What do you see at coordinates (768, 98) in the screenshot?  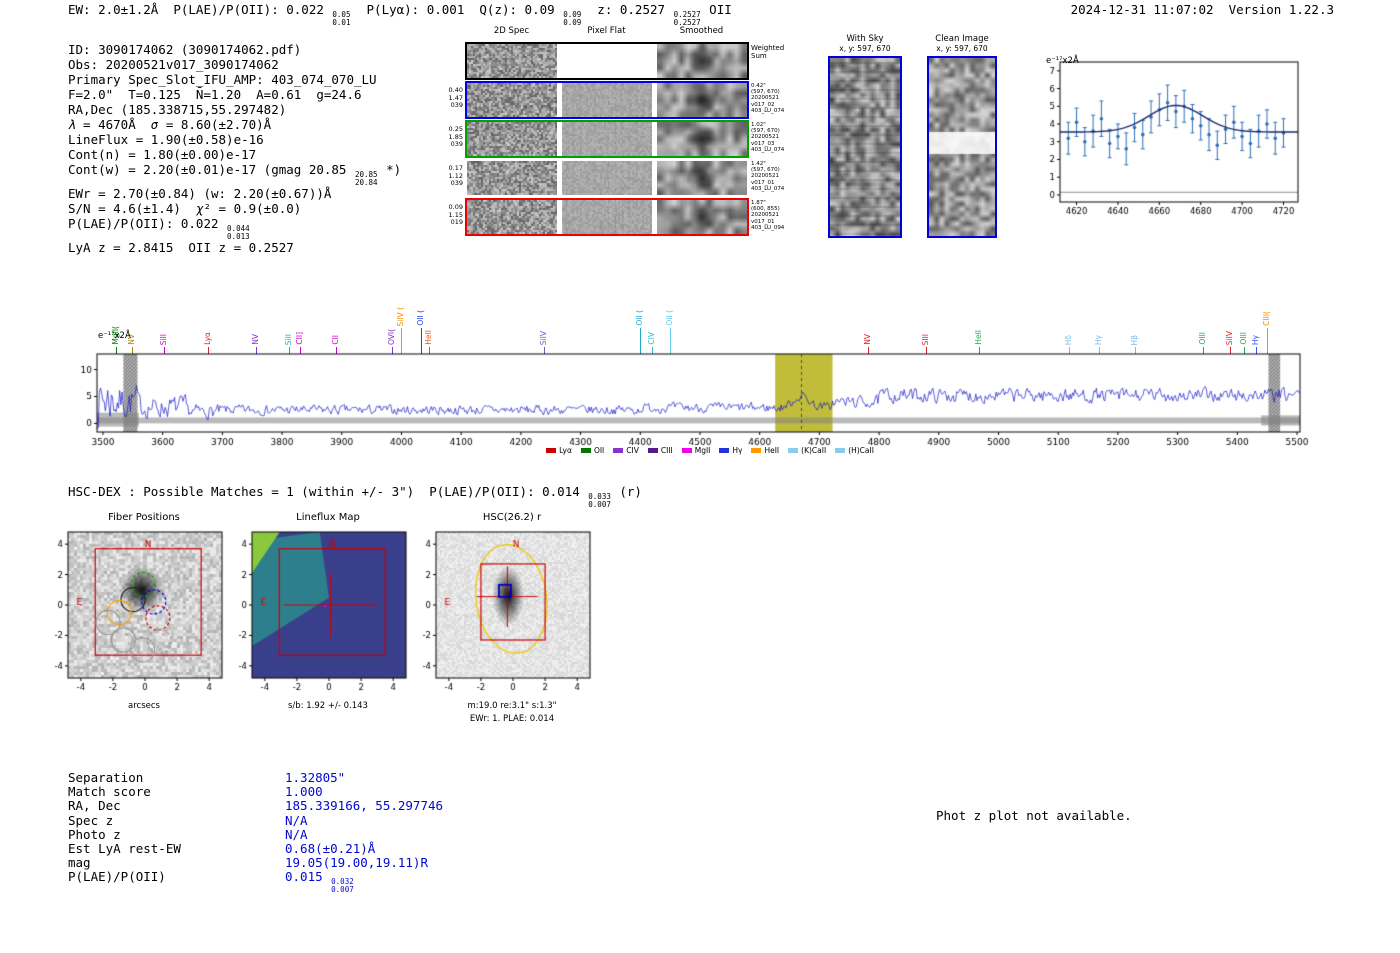 I see `cutout-row-annotation: 0.42" (597, 670) 20200521 v017_02 403_LU_074` at bounding box center [768, 98].